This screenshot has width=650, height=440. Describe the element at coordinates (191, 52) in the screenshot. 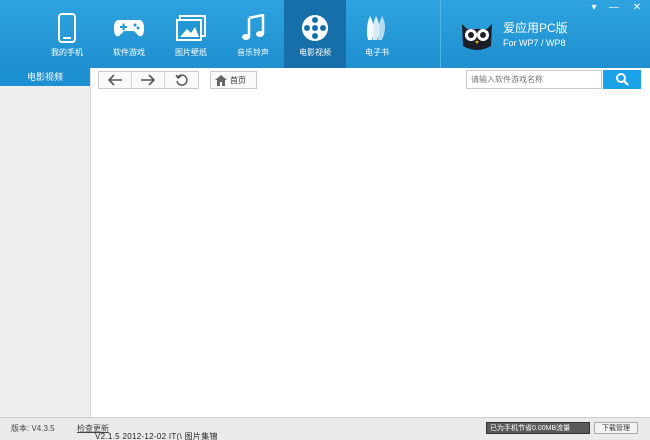

I see `nav-label: 图片壁纸` at that location.